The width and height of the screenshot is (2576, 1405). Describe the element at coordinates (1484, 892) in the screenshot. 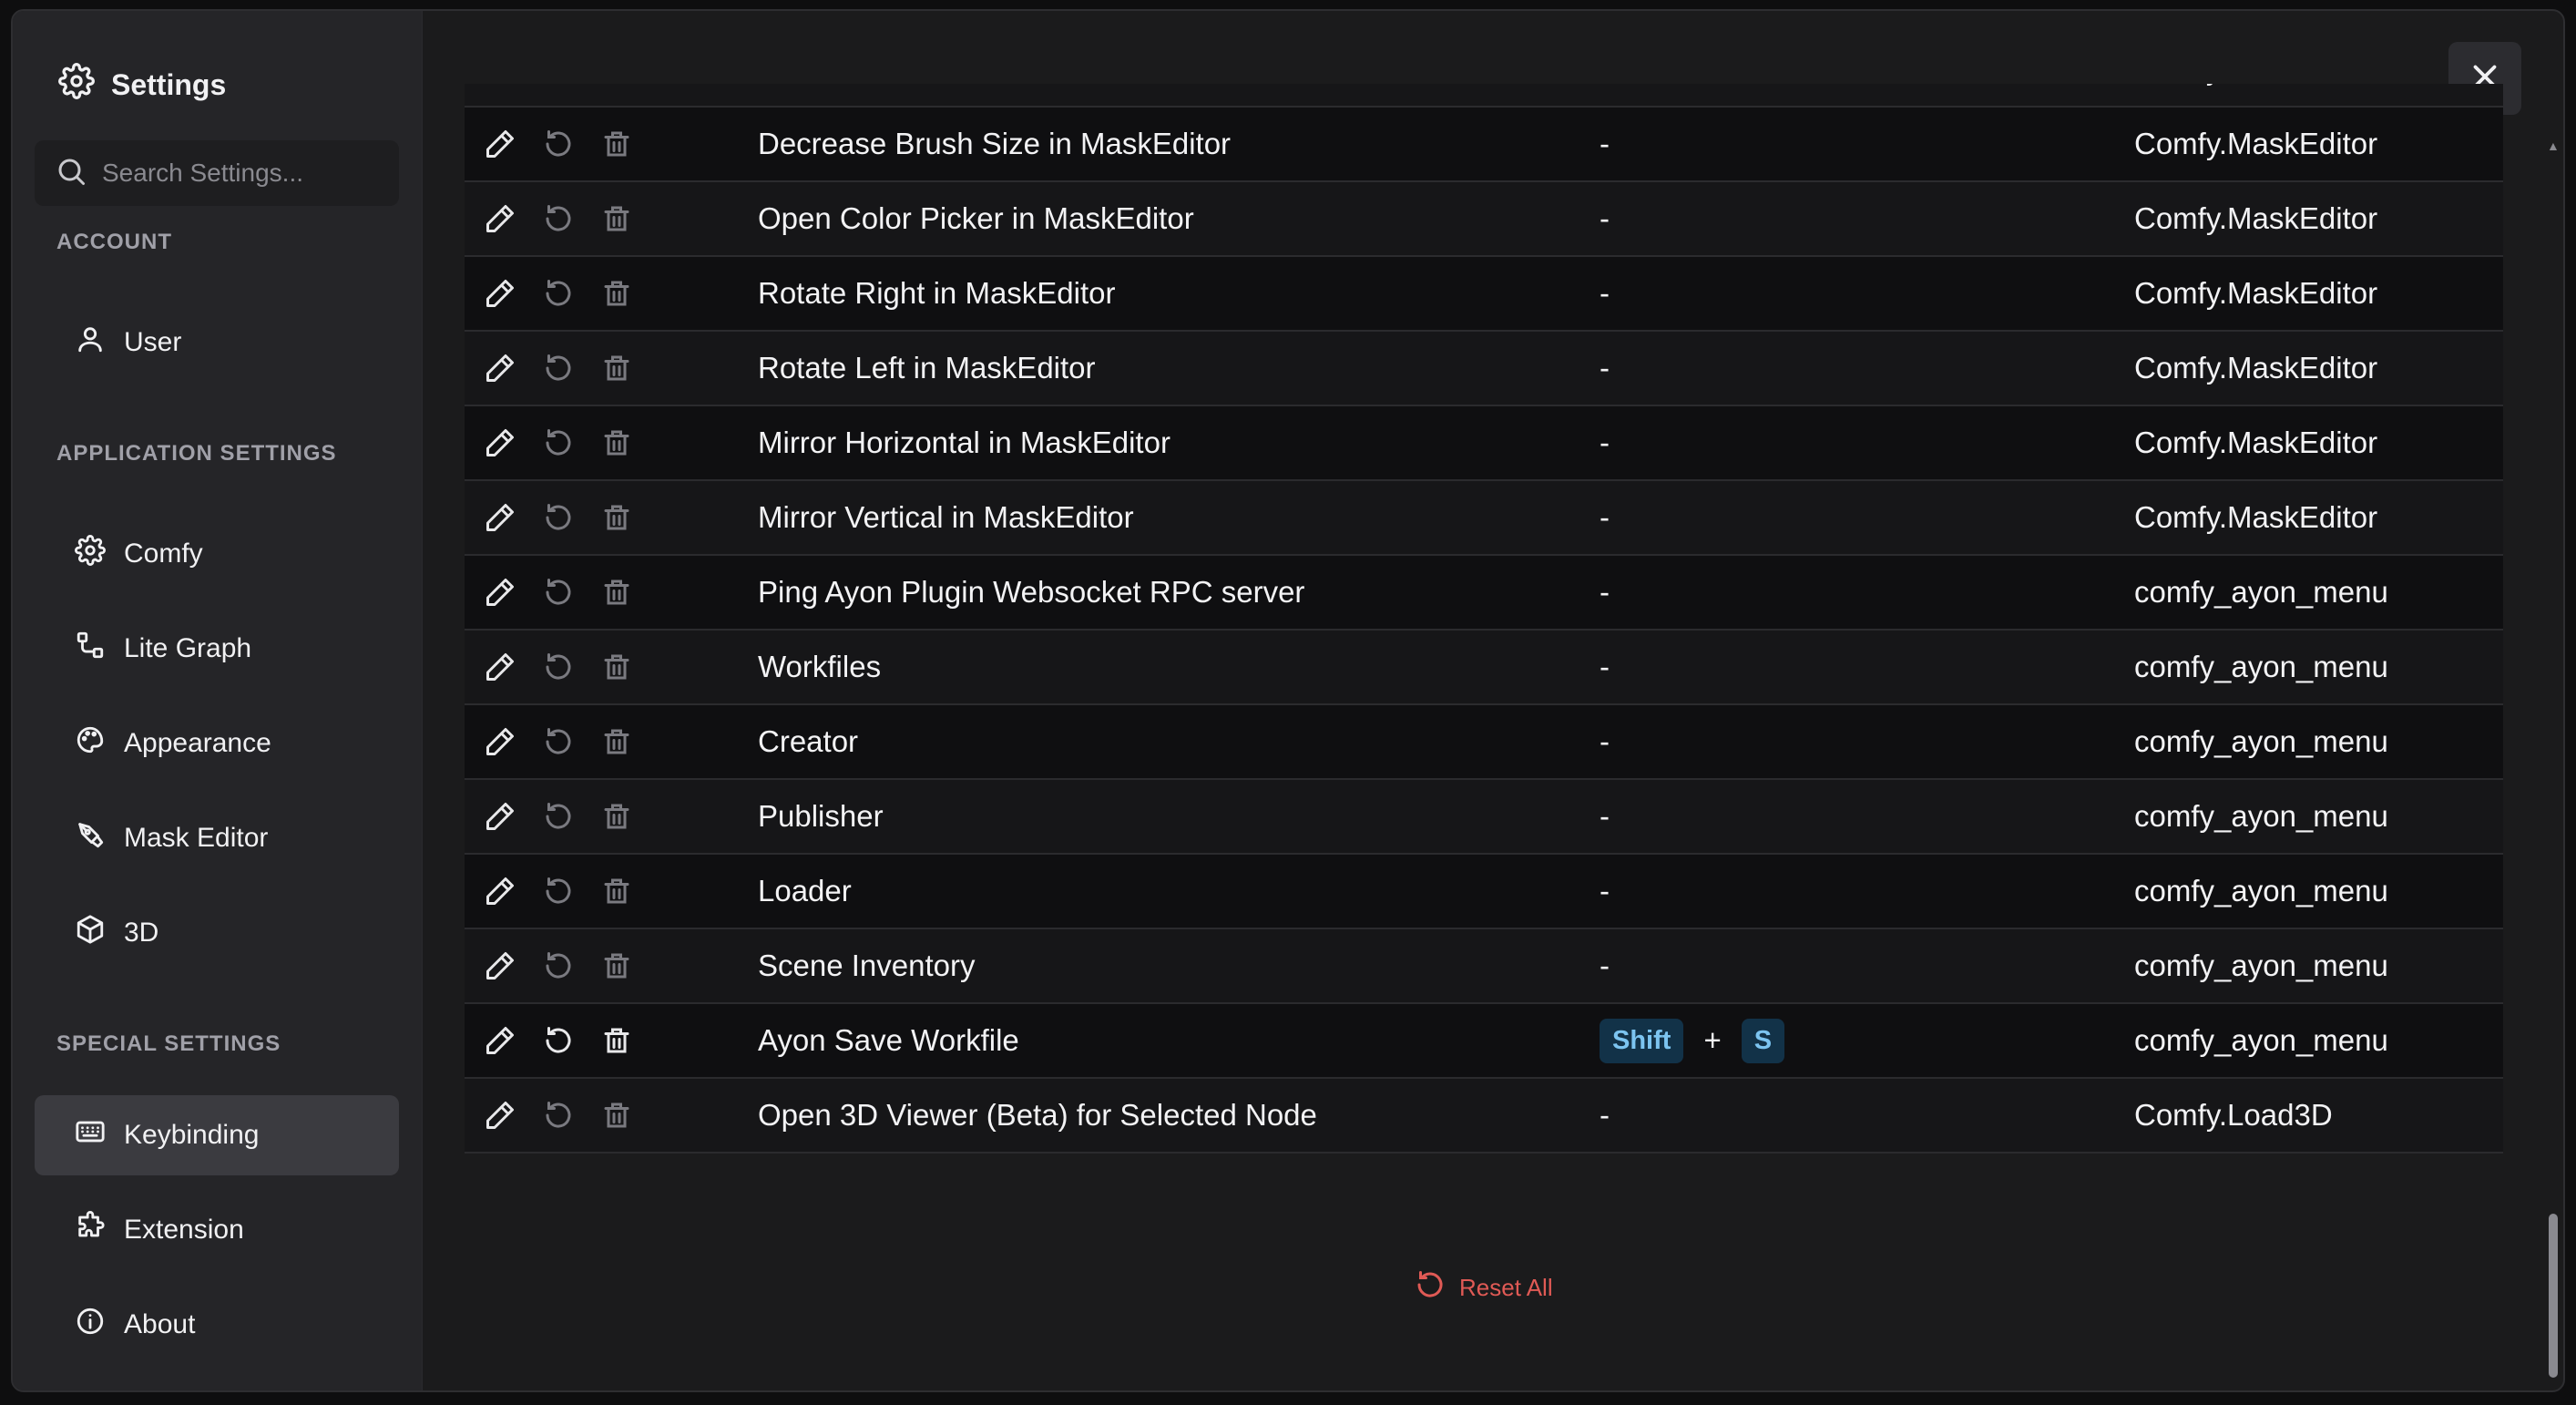

I see `table-row: Loader - comfy_ayon_menu` at that location.